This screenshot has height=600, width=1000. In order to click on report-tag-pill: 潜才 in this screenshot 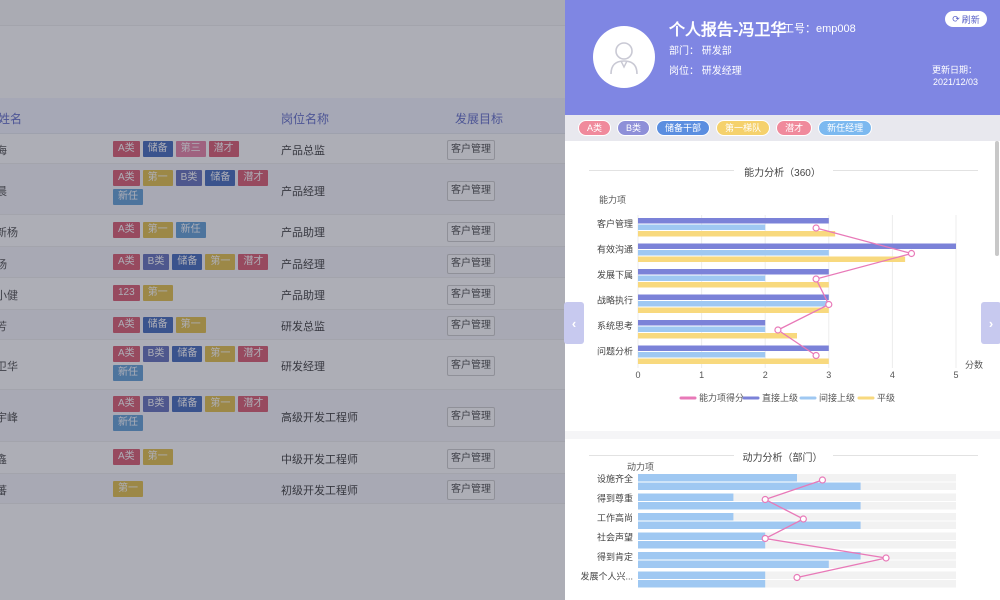, I will do `click(794, 128)`.